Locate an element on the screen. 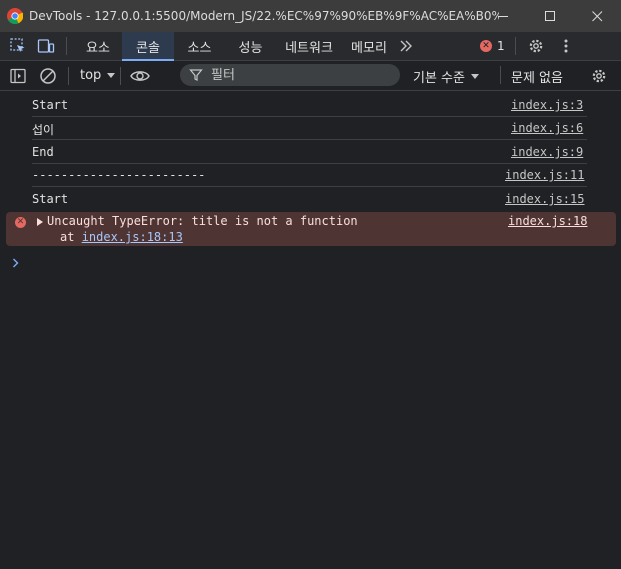 The image size is (621, 569). prompt-chevron-icon is located at coordinates (16, 263).